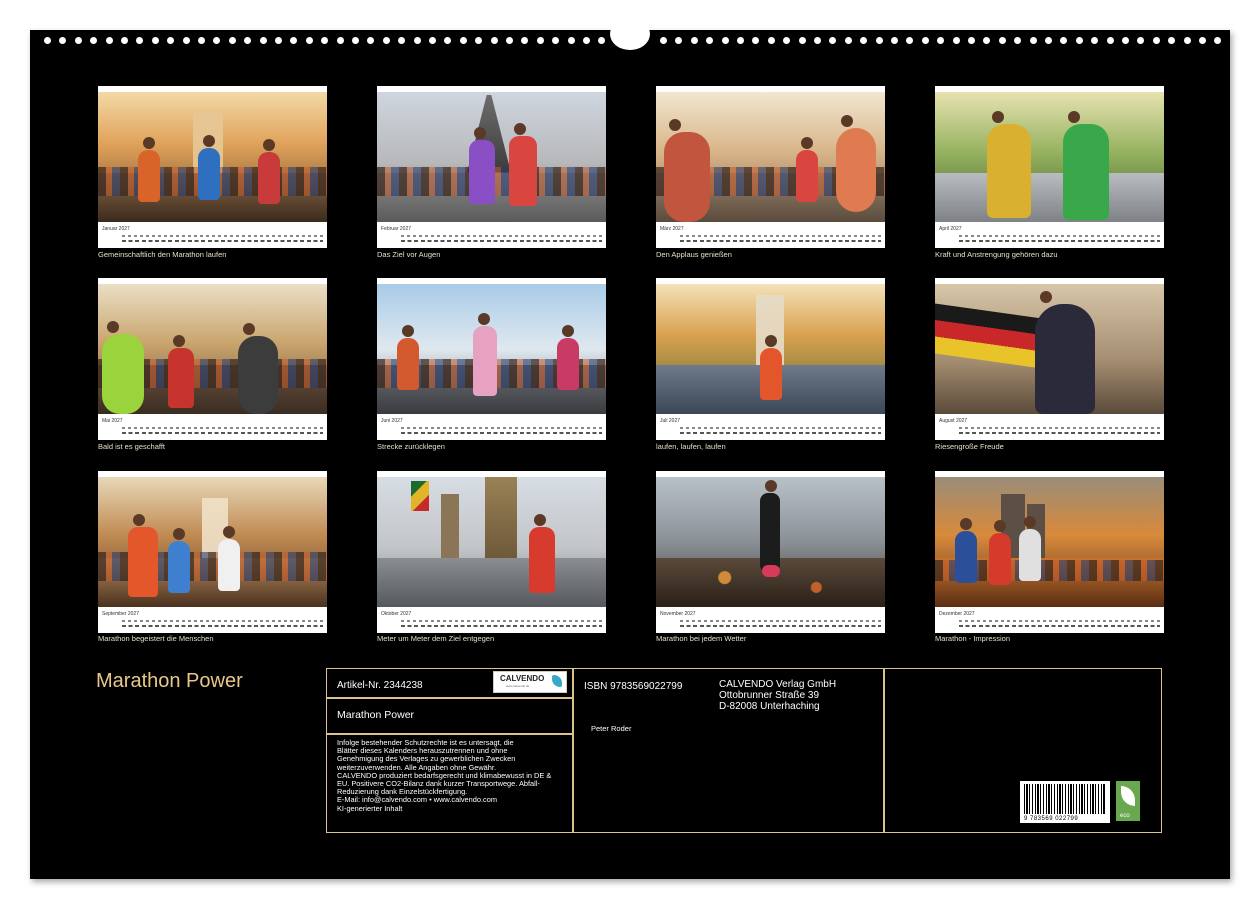  I want to click on month-card: August 2027, so click(1049, 359).